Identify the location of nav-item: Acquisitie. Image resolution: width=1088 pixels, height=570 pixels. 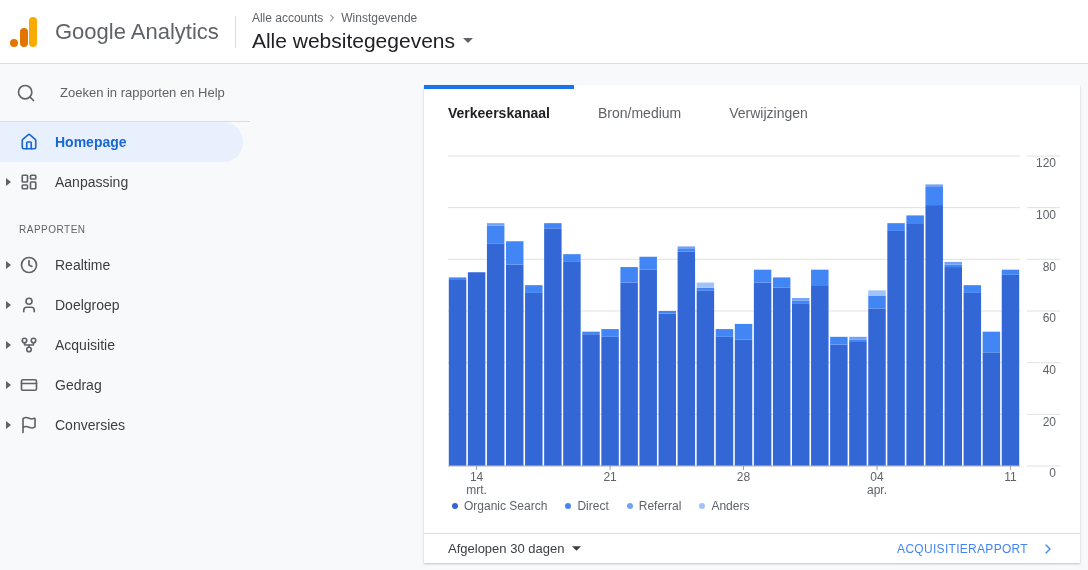
(121, 345).